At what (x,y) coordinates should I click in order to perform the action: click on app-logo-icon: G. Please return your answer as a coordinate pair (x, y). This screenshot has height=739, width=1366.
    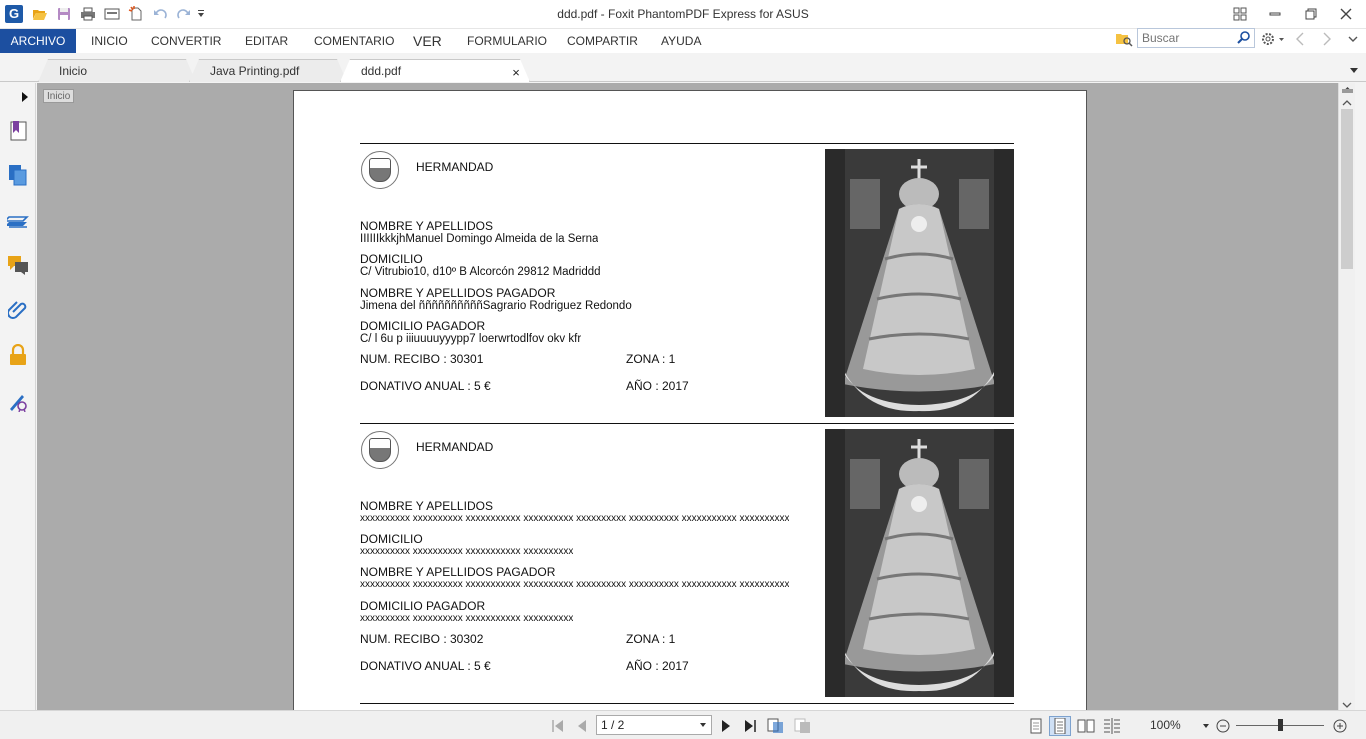
    Looking at the image, I should click on (14, 14).